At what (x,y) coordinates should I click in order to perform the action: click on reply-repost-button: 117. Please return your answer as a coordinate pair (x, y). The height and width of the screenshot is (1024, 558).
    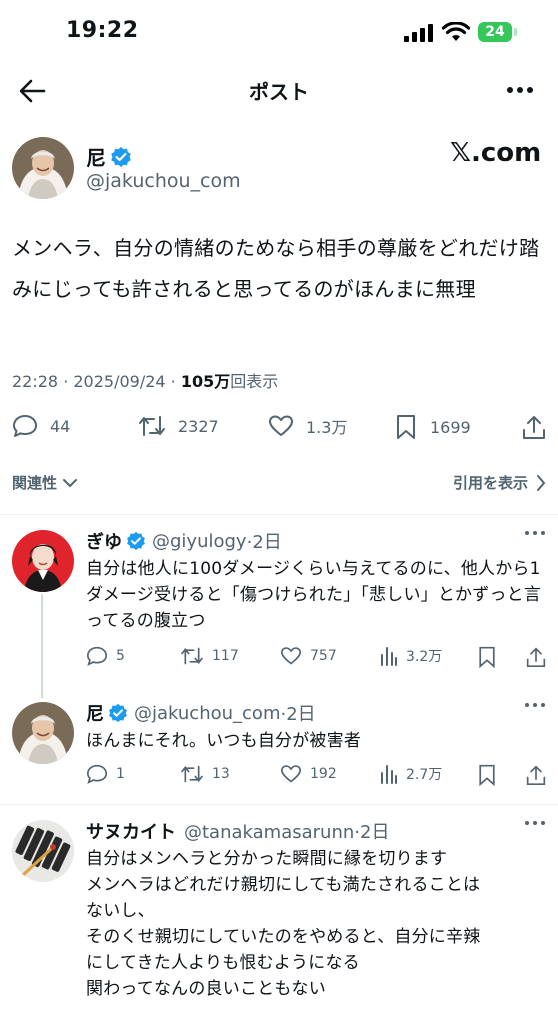
    Looking at the image, I should click on (209, 656).